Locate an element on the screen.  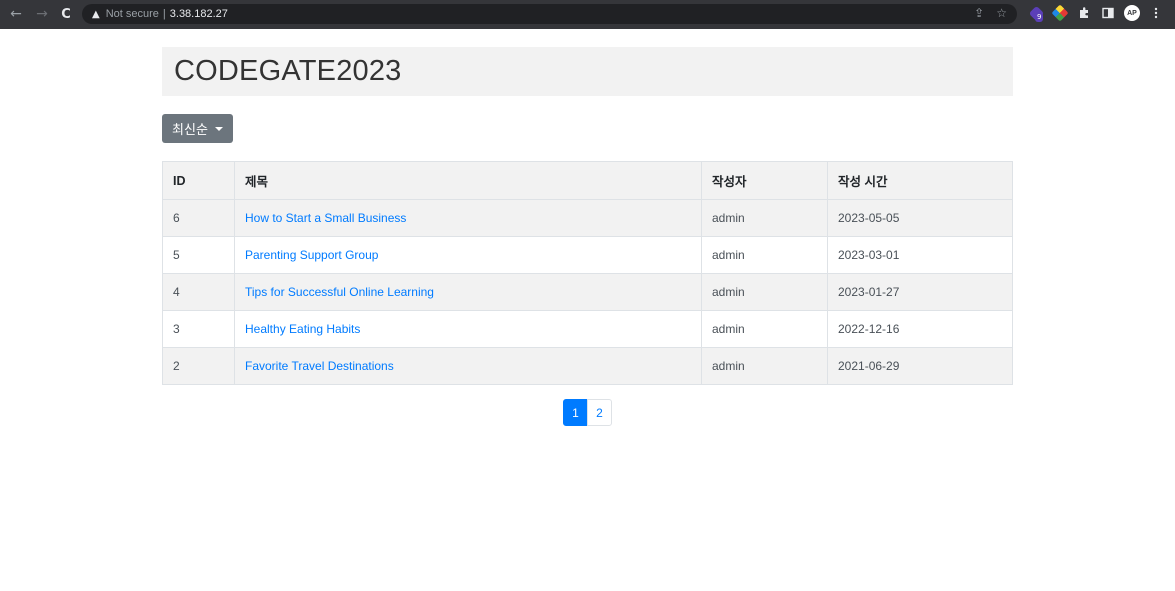
caret-down-icon is located at coordinates (218, 128).